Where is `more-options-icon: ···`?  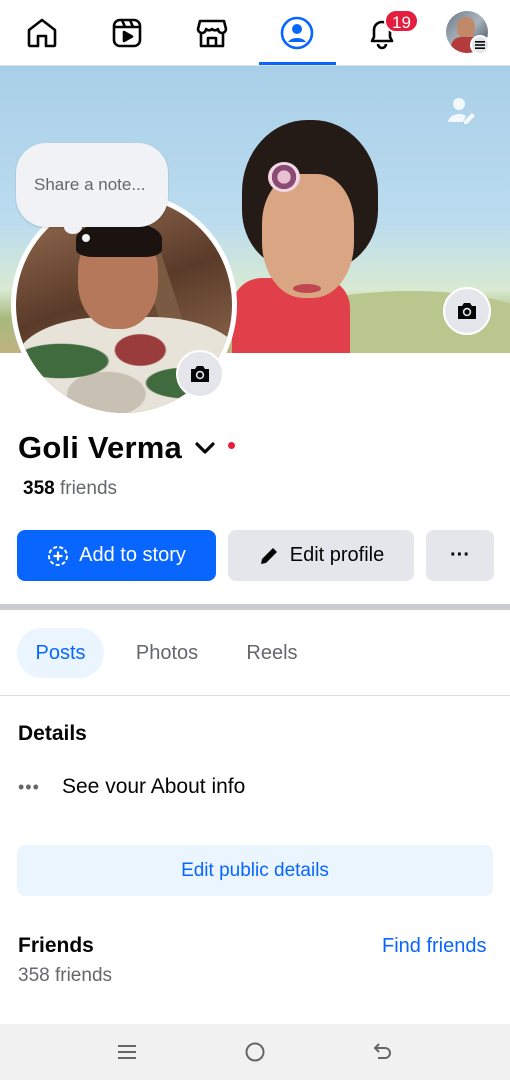 more-options-icon: ··· is located at coordinates (460, 555).